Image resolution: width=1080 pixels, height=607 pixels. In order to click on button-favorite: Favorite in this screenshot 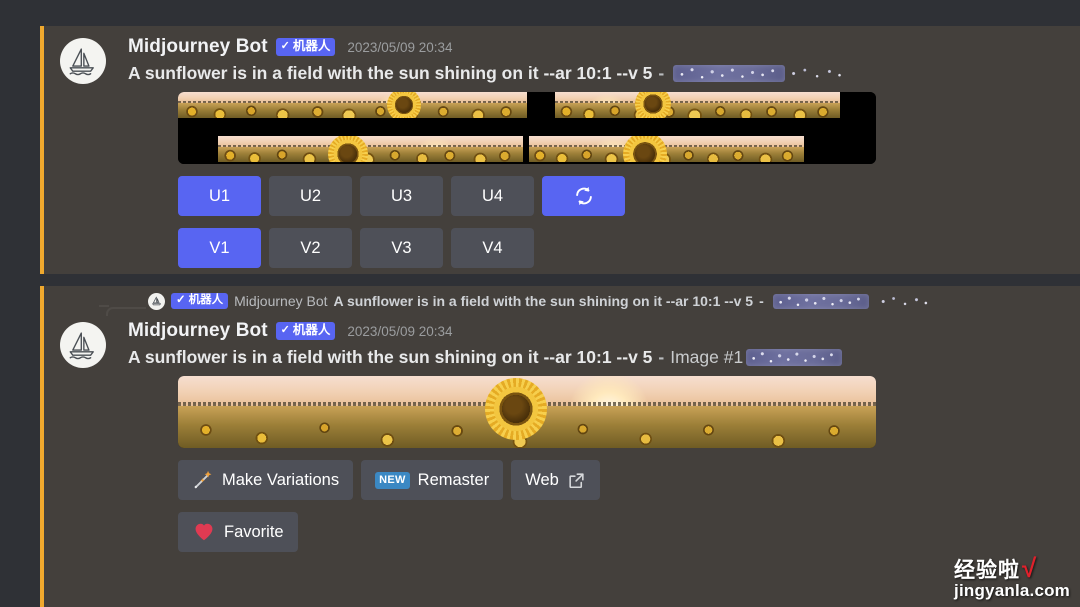, I will do `click(238, 532)`.